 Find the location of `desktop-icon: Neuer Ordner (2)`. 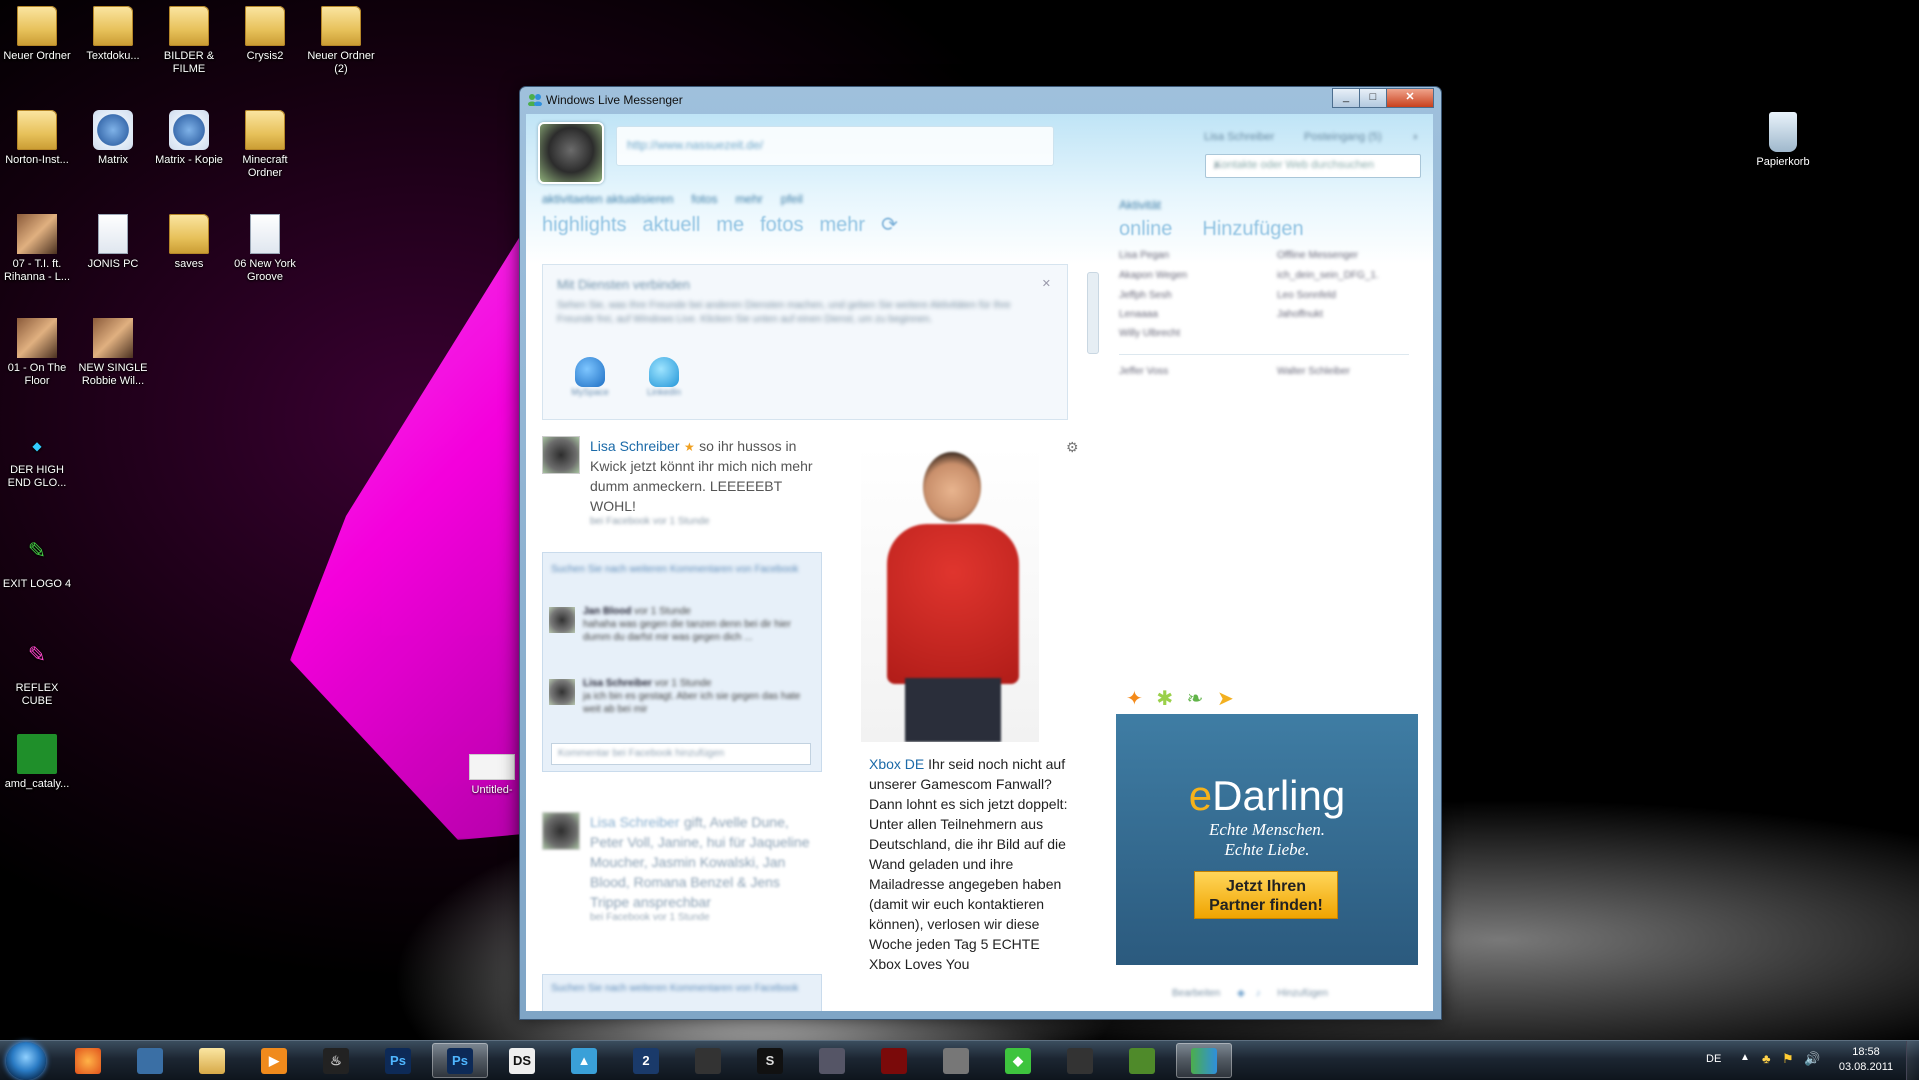

desktop-icon: Neuer Ordner (2) is located at coordinates (341, 41).